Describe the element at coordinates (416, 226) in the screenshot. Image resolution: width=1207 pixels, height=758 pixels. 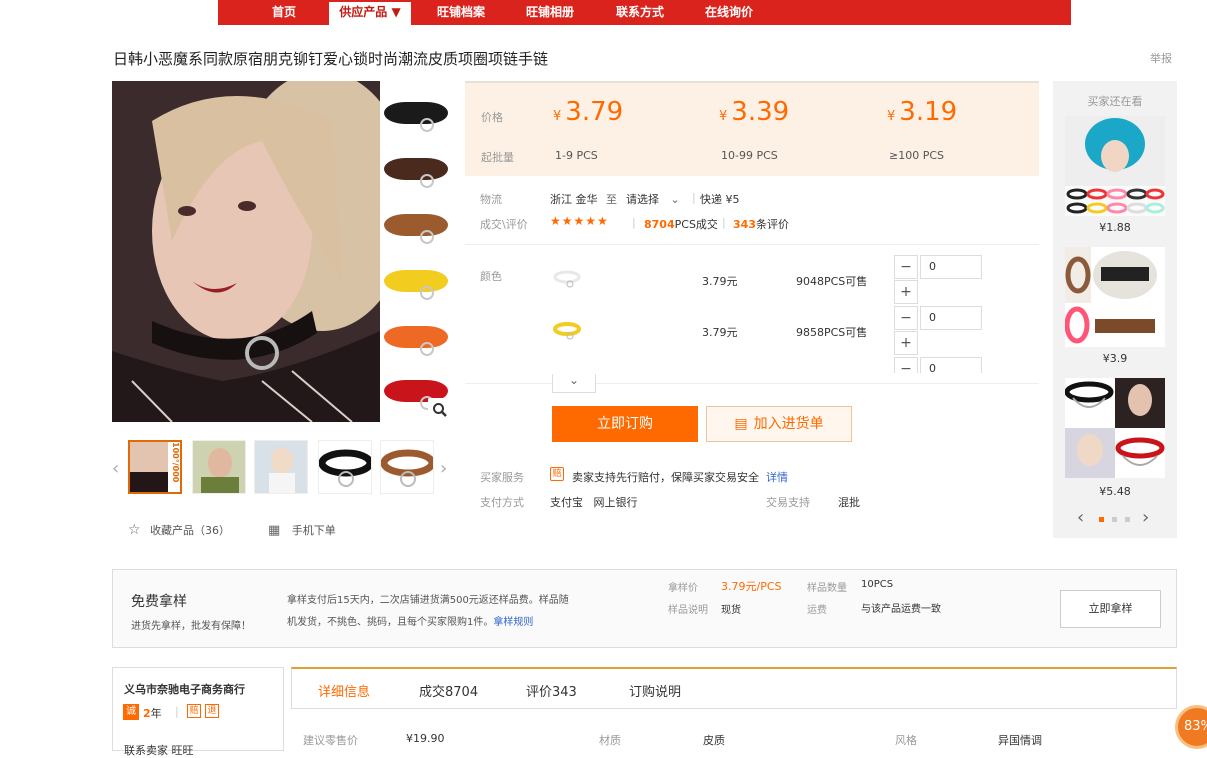
I see `swatch-tan` at that location.